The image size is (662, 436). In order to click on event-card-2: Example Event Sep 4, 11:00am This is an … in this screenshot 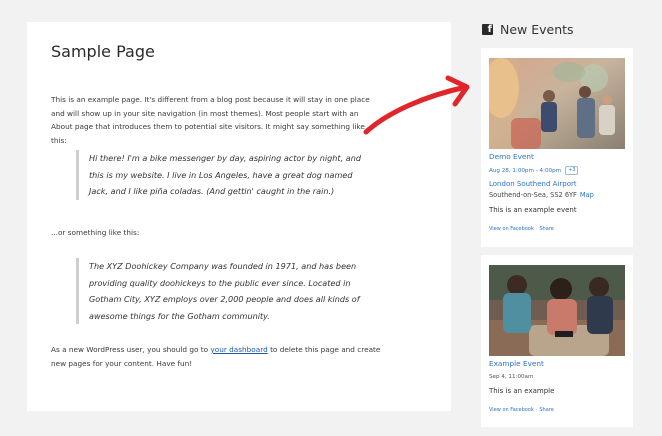, I will do `click(557, 341)`.